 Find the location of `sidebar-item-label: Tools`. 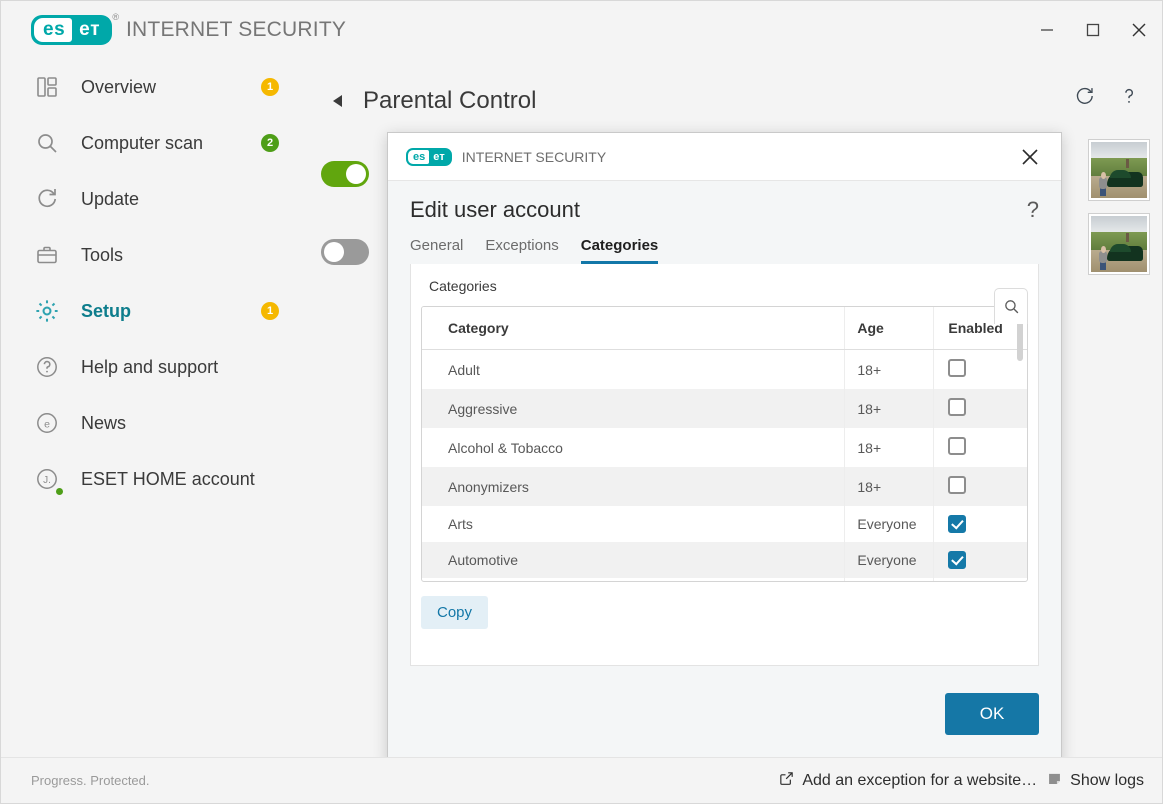

sidebar-item-label: Tools is located at coordinates (102, 254).